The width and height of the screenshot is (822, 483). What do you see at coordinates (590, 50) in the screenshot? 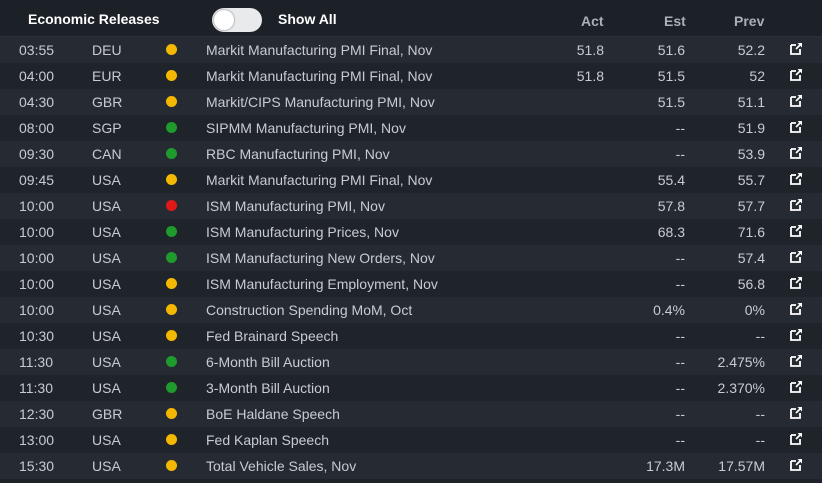
I see `release-actual: 51.8` at bounding box center [590, 50].